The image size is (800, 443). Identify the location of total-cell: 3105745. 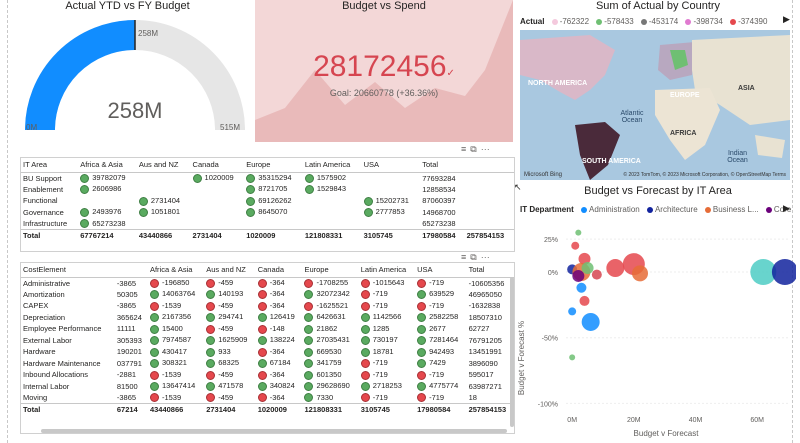
(391, 235).